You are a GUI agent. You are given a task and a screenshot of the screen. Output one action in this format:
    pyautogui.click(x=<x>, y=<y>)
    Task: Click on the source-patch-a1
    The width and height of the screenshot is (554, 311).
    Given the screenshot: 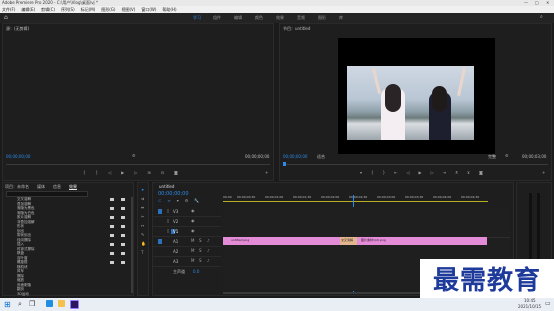 What is the action you would take?
    pyautogui.click(x=160, y=241)
    